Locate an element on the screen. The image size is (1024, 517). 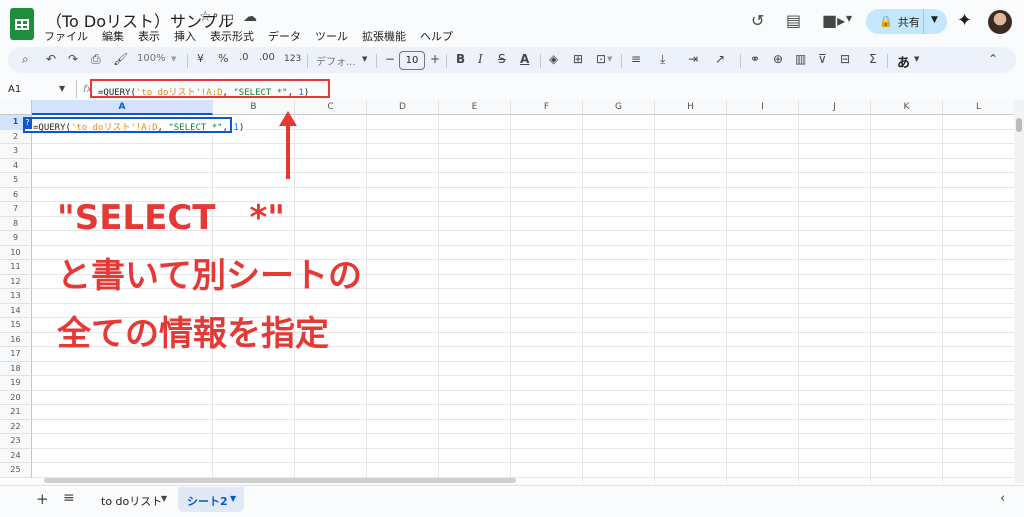
column-header-c: C is located at coordinates (331, 107).